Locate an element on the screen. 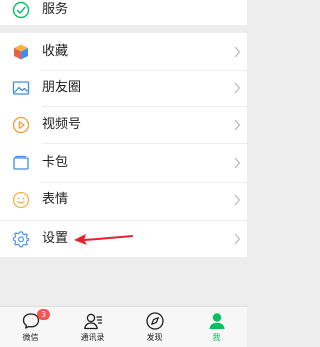 The width and height of the screenshot is (320, 347). moments-label: 朋友圈 is located at coordinates (62, 87).